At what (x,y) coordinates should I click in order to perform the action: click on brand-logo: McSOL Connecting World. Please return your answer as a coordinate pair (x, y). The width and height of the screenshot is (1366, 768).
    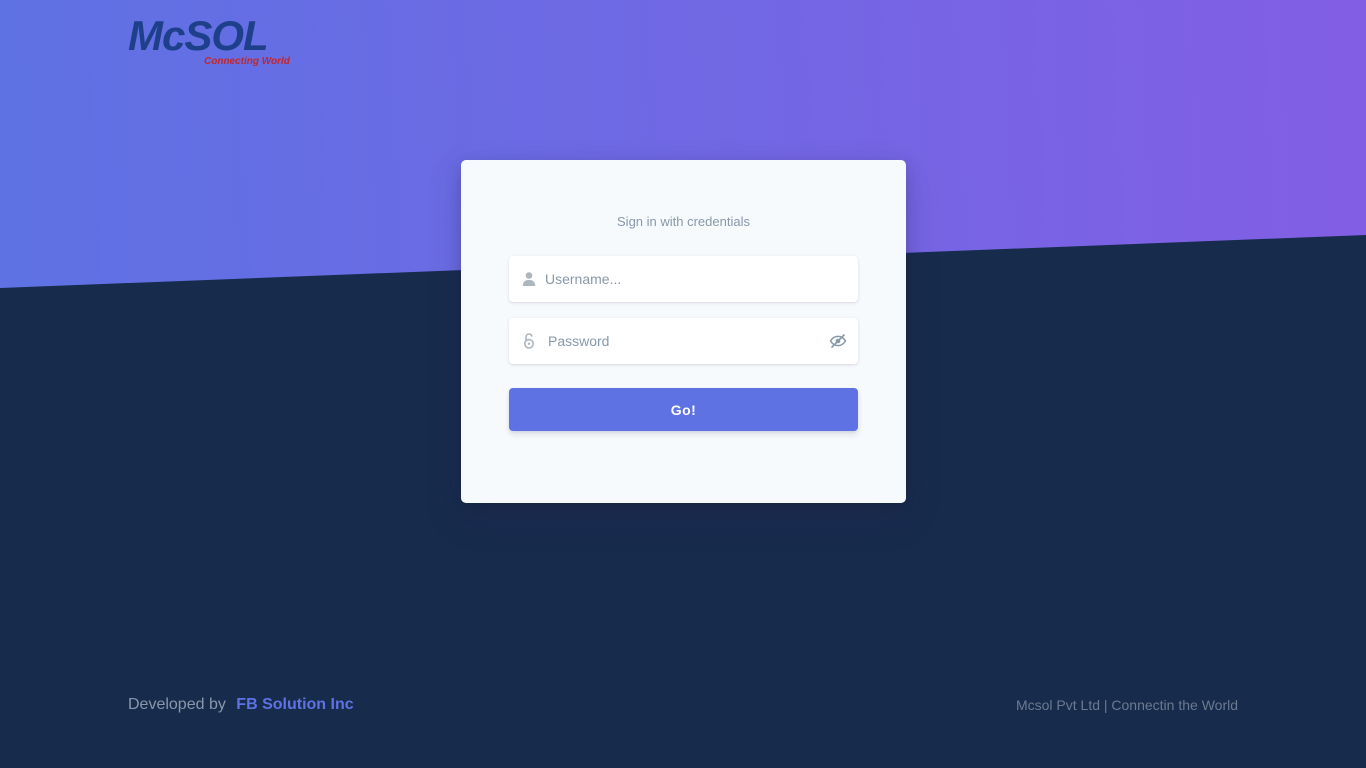
    Looking at the image, I should click on (209, 42).